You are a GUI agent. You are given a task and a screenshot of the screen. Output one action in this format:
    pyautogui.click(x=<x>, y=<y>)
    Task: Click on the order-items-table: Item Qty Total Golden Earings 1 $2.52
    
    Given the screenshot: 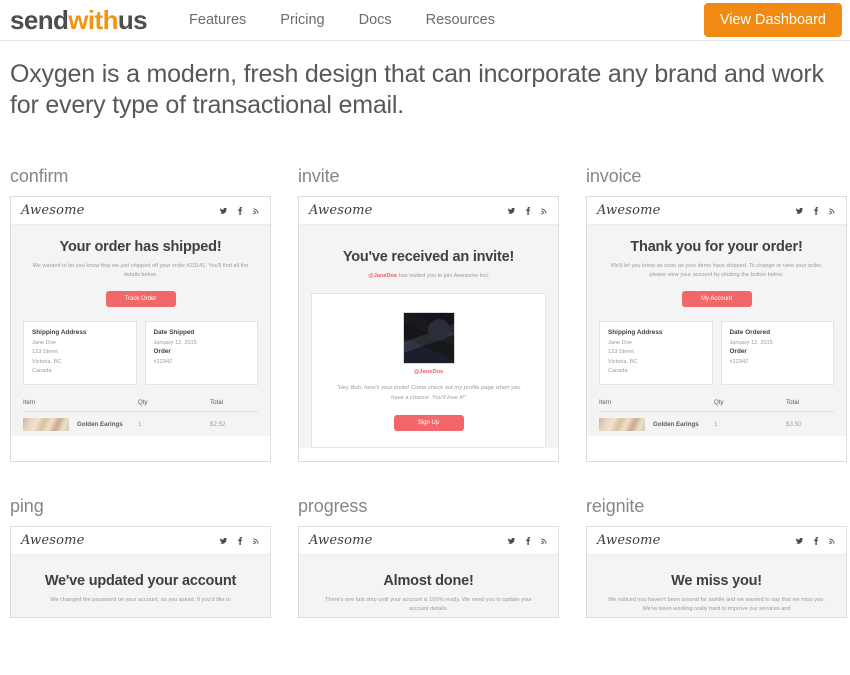 What is the action you would take?
    pyautogui.click(x=140, y=410)
    